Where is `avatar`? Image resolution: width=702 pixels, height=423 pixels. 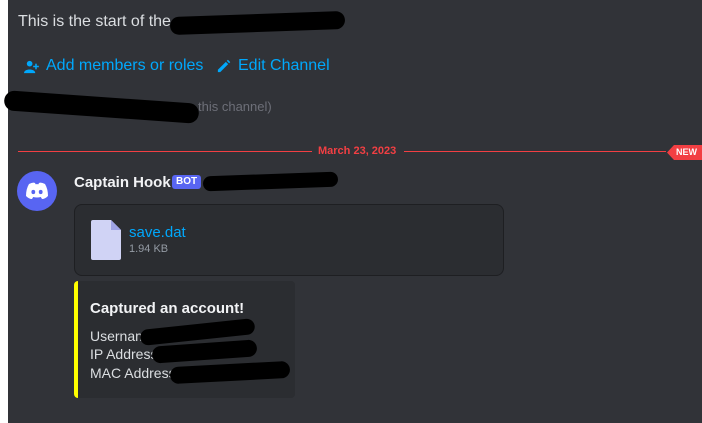 avatar is located at coordinates (37, 191).